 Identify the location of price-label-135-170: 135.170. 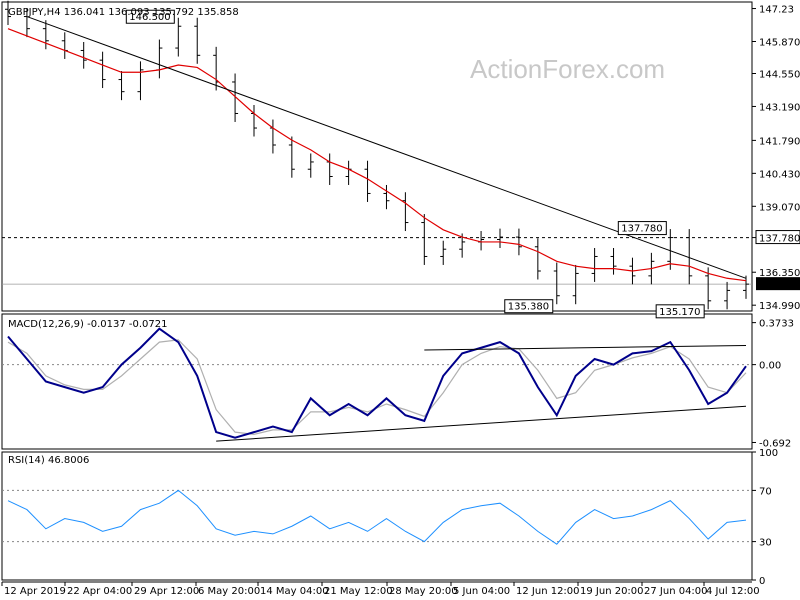
(679, 312).